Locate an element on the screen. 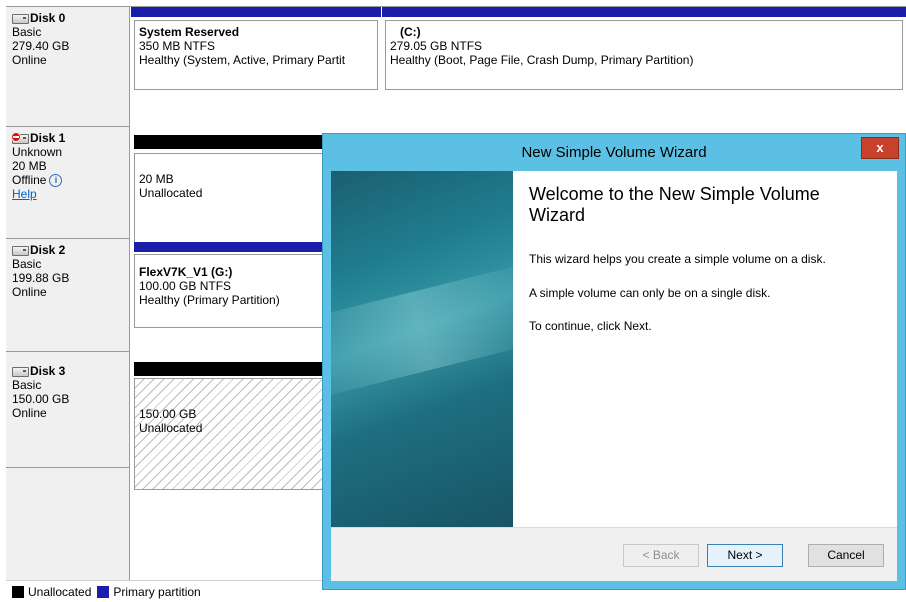 The width and height of the screenshot is (906, 602). partition-health: Healthy (Primary Partition) is located at coordinates (209, 300).